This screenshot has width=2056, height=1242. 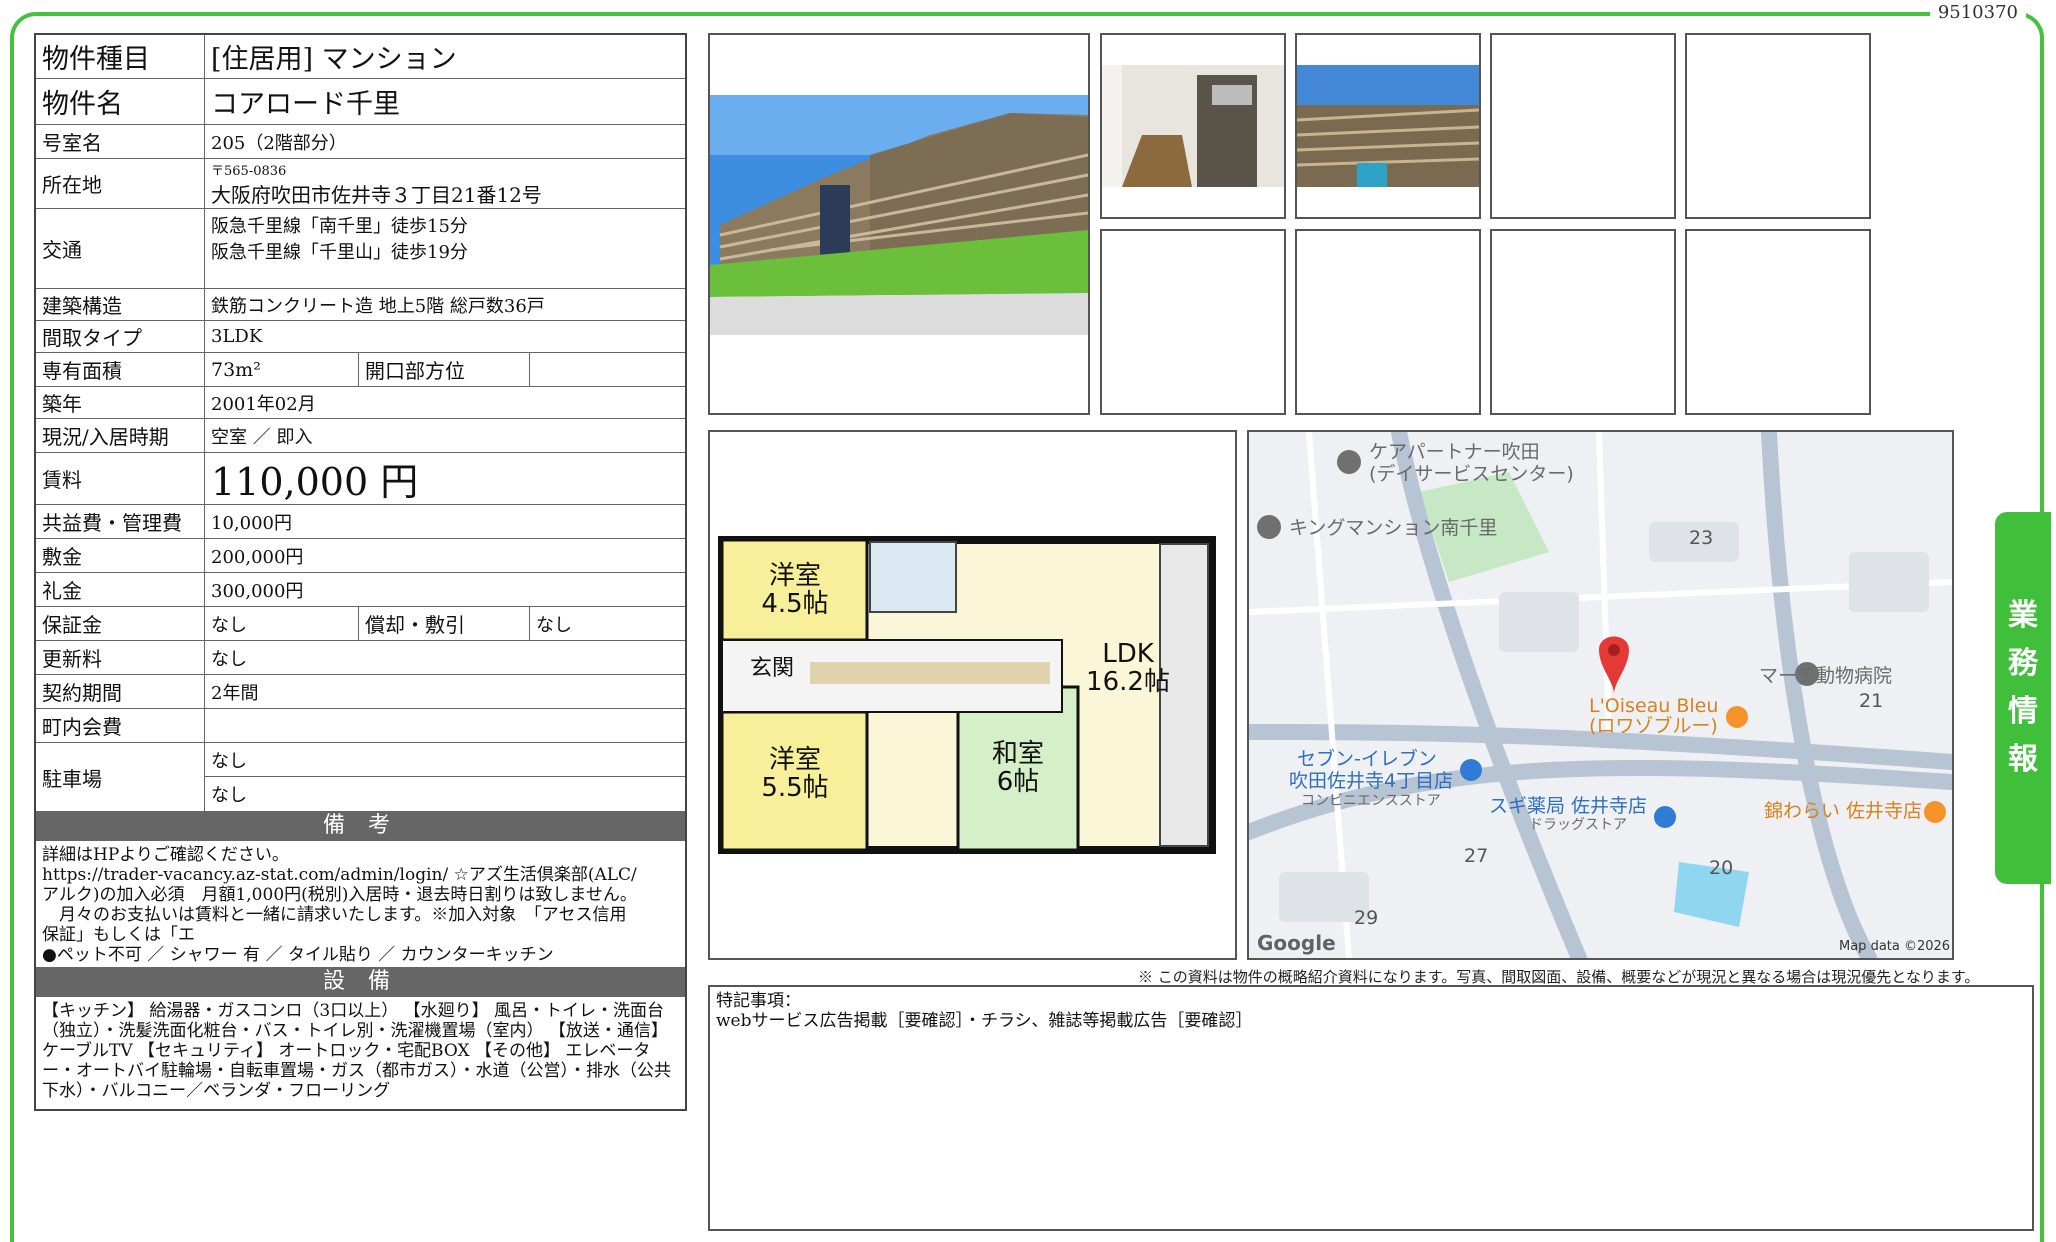 What do you see at coordinates (360, 658) in the screenshot?
I see `row-renewal: 更新料 なし` at bounding box center [360, 658].